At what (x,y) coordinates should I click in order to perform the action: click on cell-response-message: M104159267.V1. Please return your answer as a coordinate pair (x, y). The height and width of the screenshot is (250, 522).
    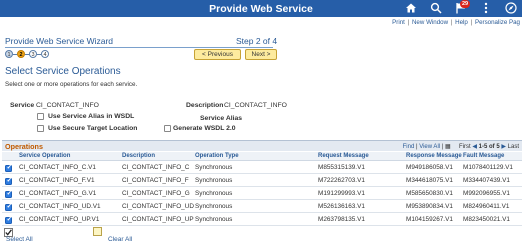
    Looking at the image, I should click on (429, 219).